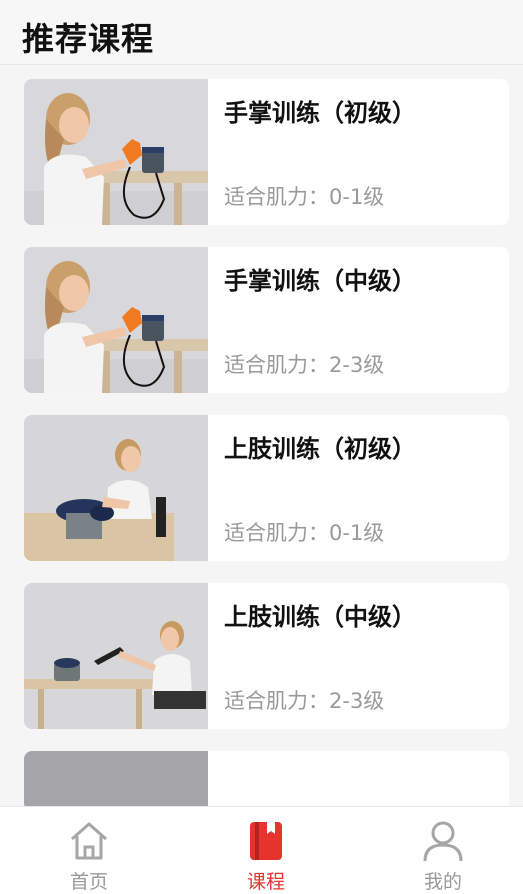 This screenshot has width=523, height=894. Describe the element at coordinates (266, 841) in the screenshot. I see `book-icon` at that location.